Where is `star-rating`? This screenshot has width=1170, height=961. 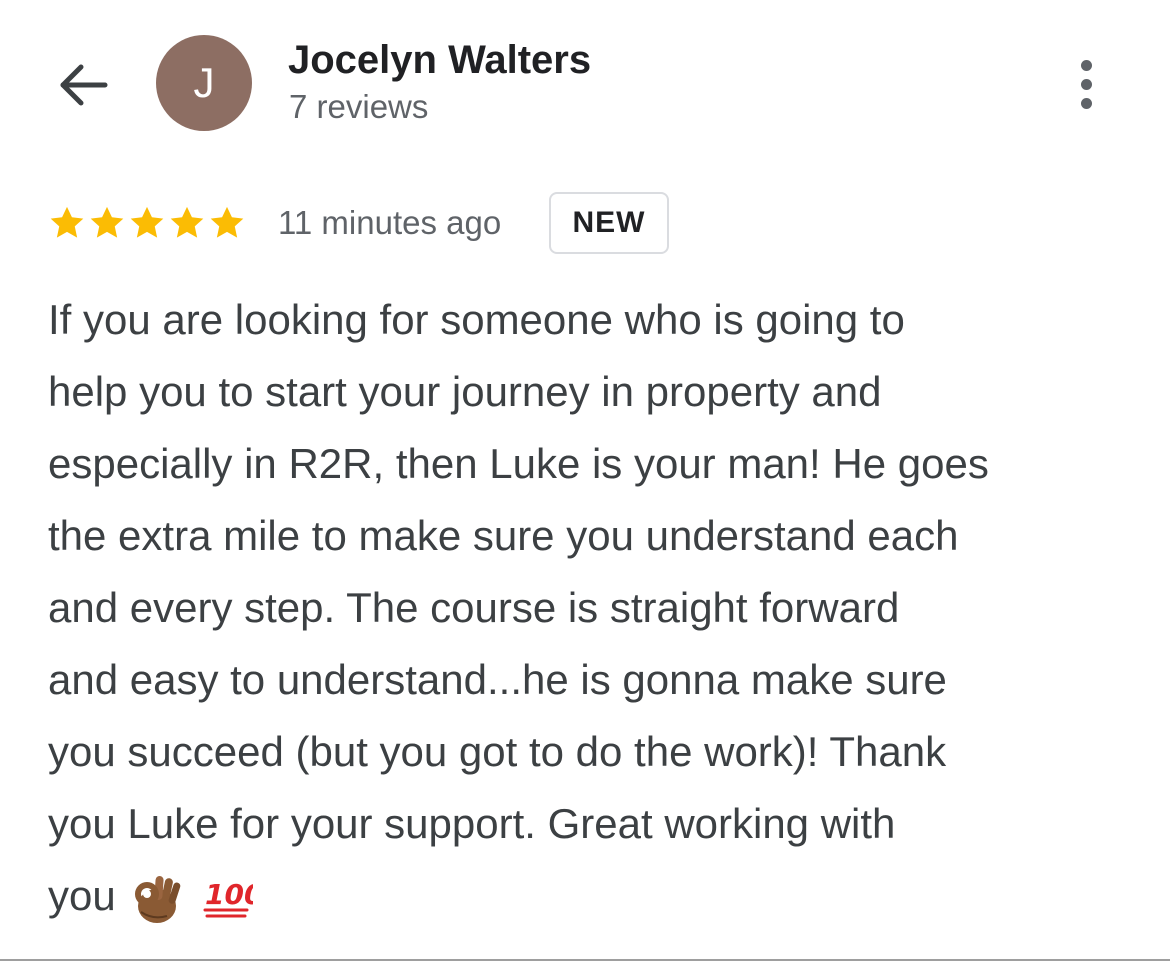 star-rating is located at coordinates (147, 223).